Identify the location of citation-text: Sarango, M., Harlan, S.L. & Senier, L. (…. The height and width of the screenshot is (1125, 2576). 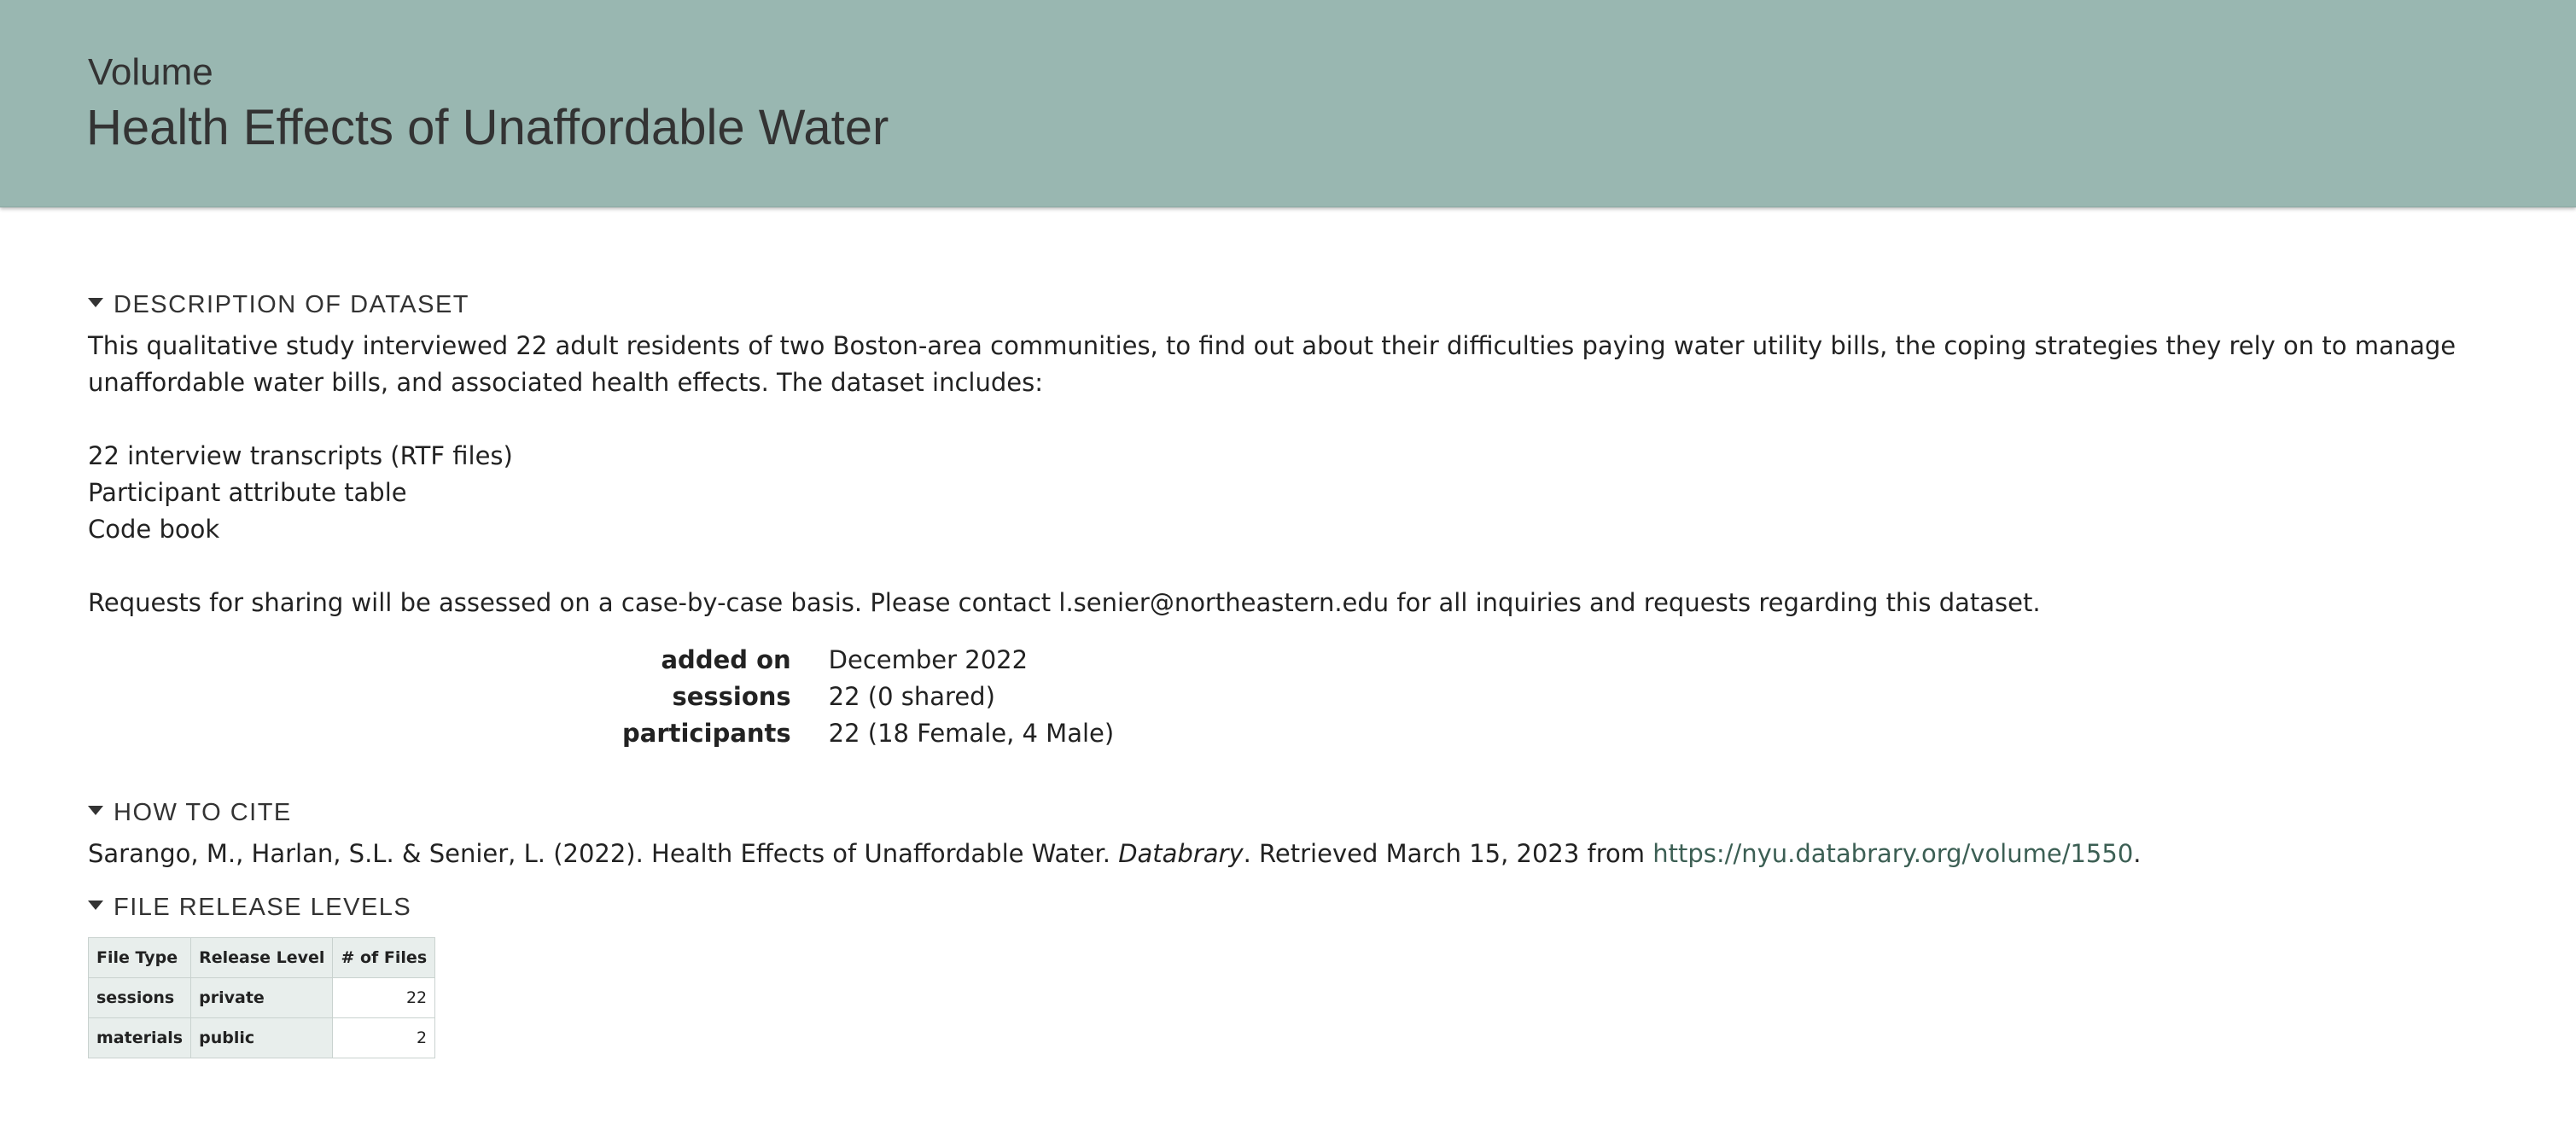
(1317, 854).